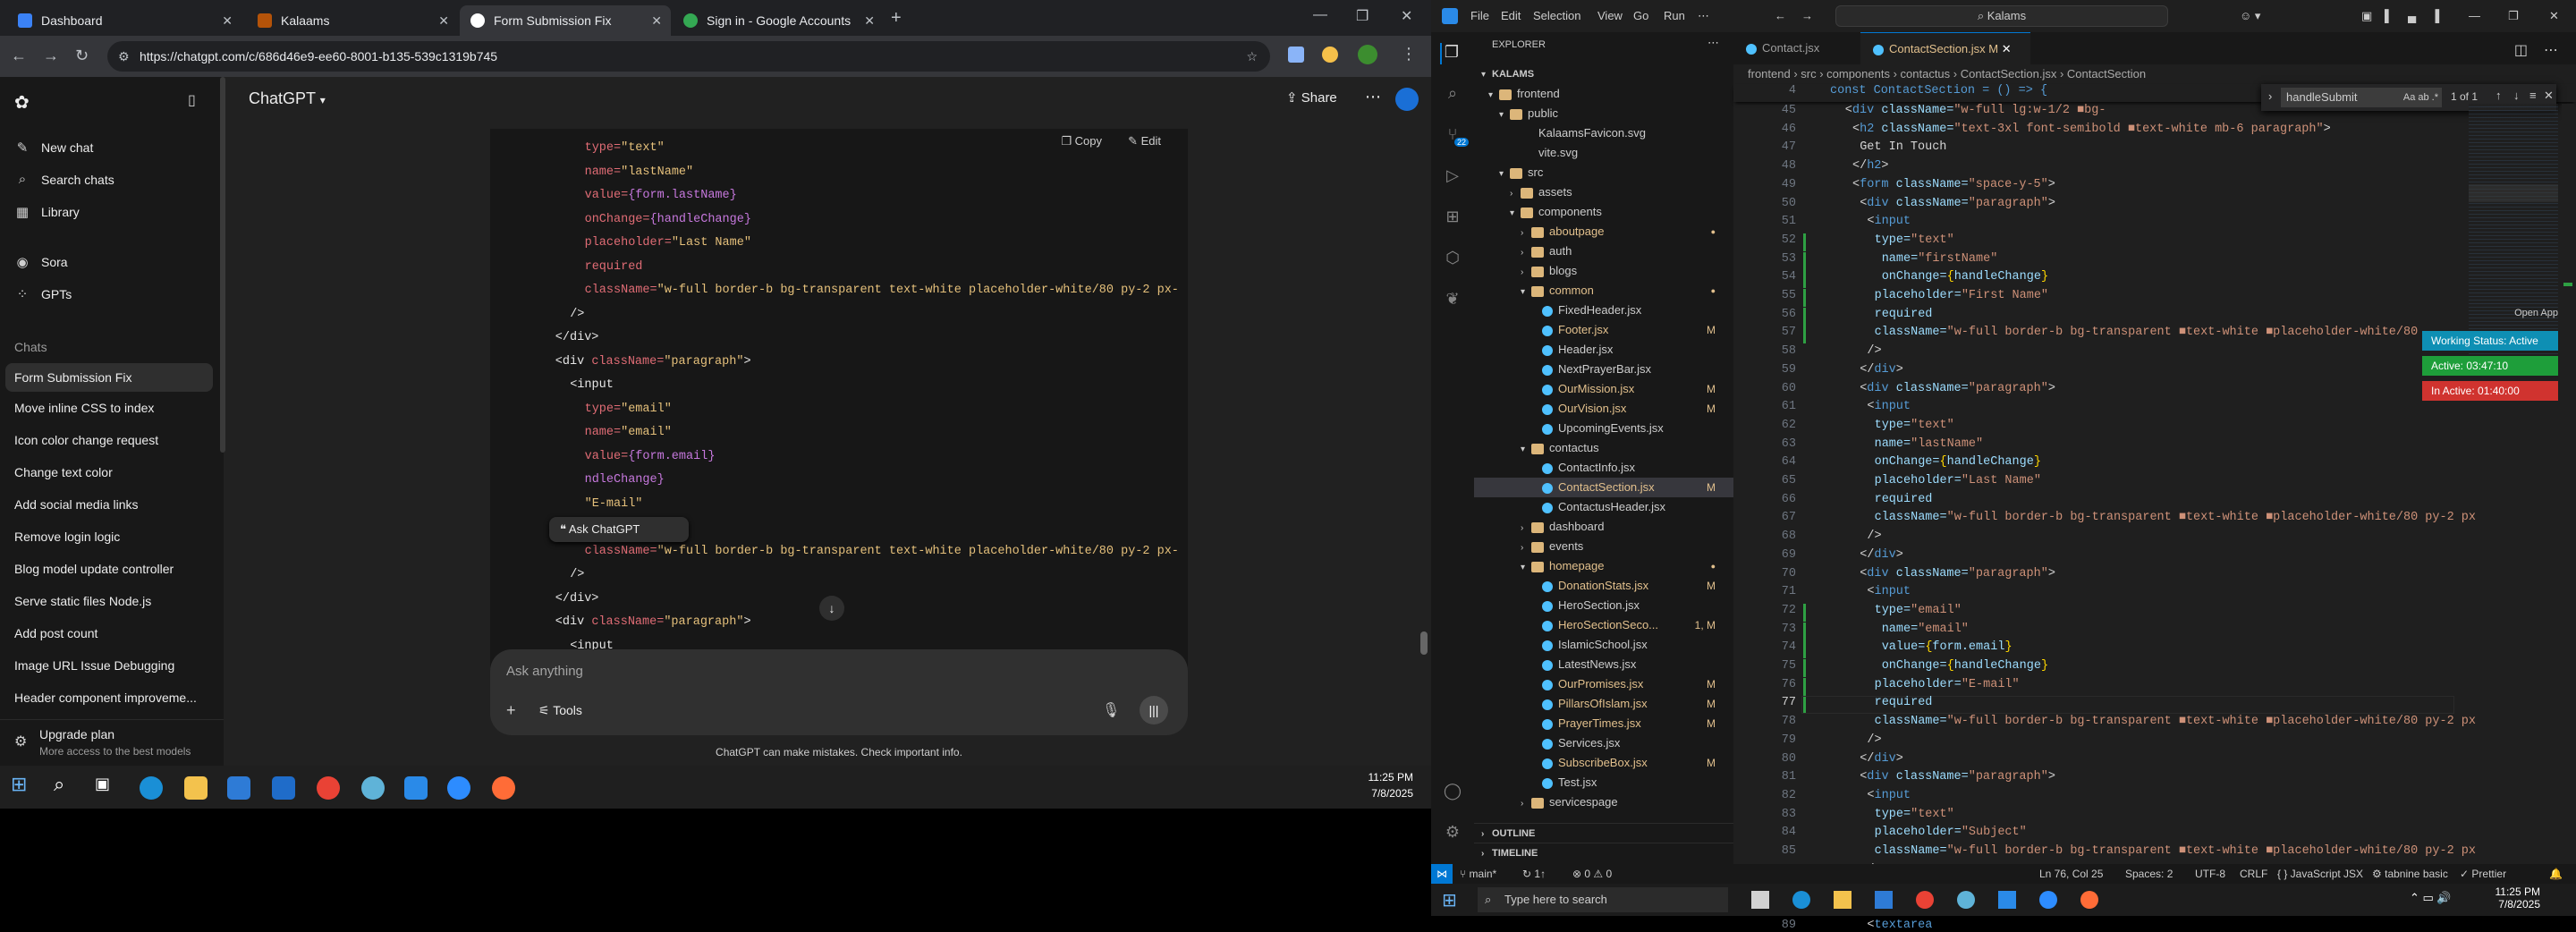 The width and height of the screenshot is (2576, 932). Describe the element at coordinates (1674, 15) in the screenshot. I see `menu-run: Run` at that location.